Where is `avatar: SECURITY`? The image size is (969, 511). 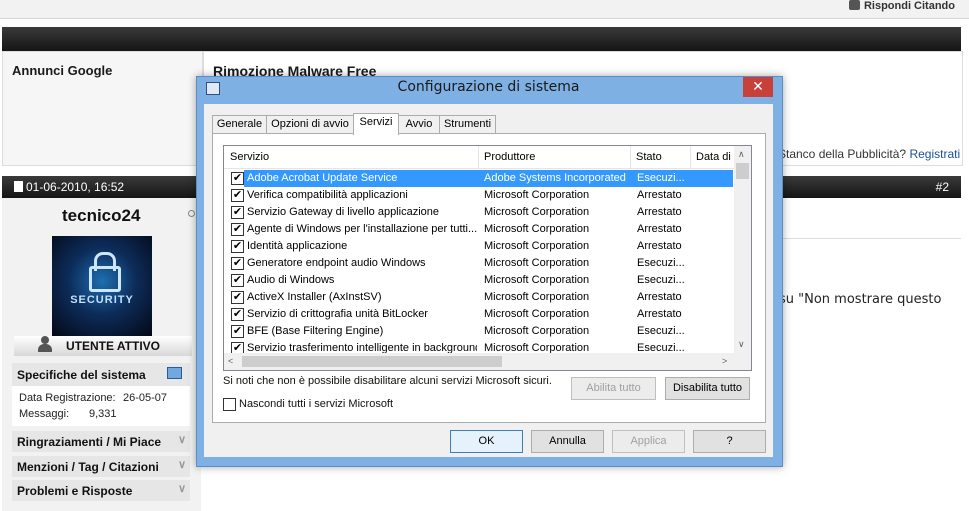 avatar: SECURITY is located at coordinates (102, 286).